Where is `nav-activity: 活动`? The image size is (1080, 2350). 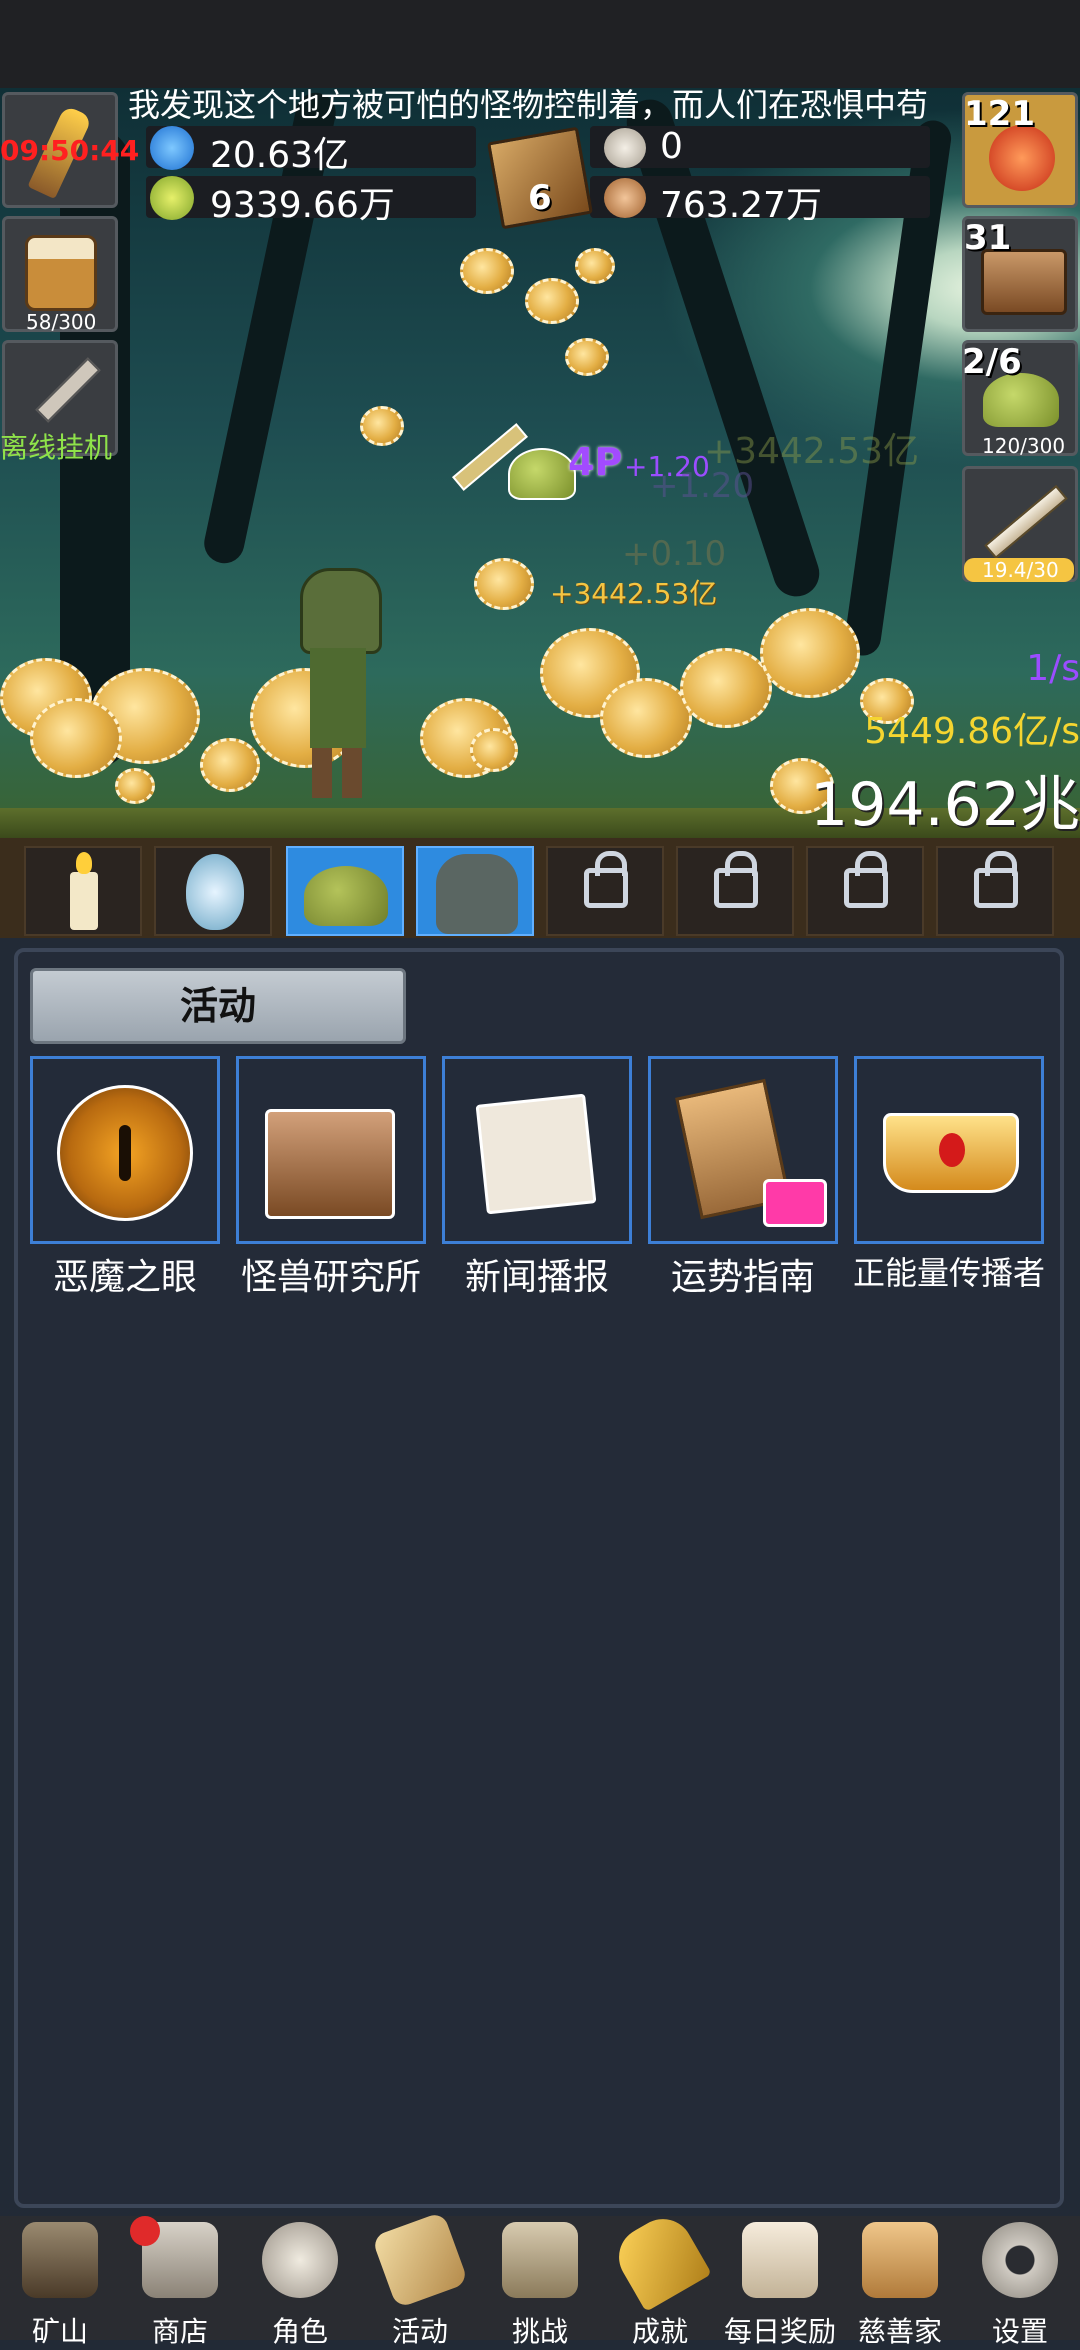 nav-activity: 活动 is located at coordinates (420, 2279).